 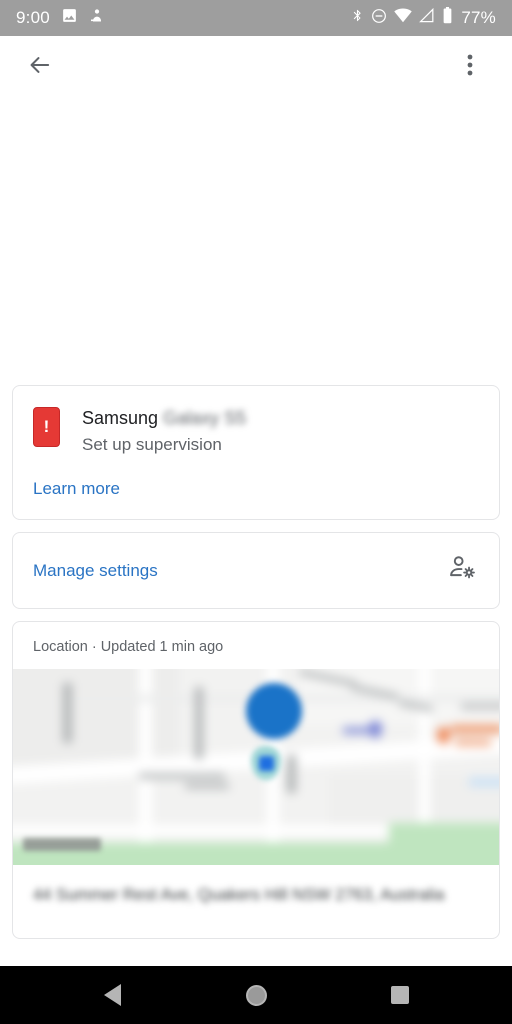 I want to click on nav-recents-icon, so click(x=400, y=995).